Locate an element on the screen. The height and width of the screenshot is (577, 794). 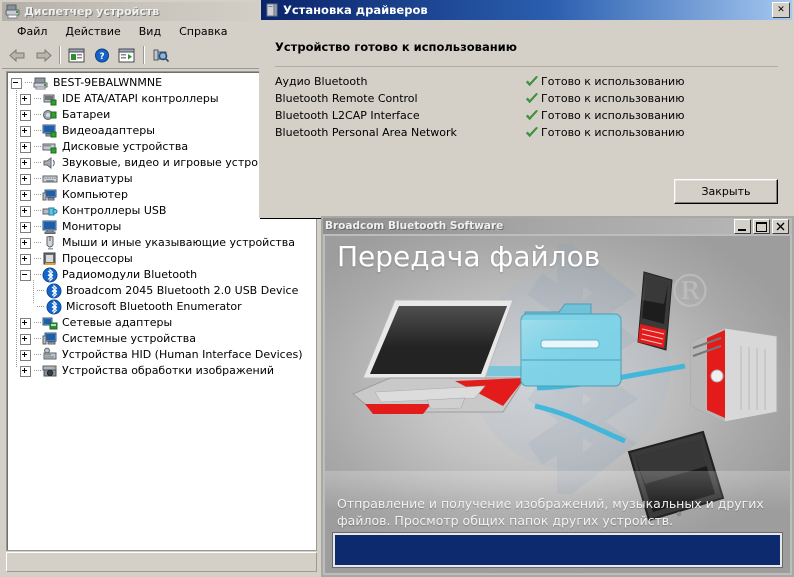
menu-item-file: Файл is located at coordinates (32, 31).